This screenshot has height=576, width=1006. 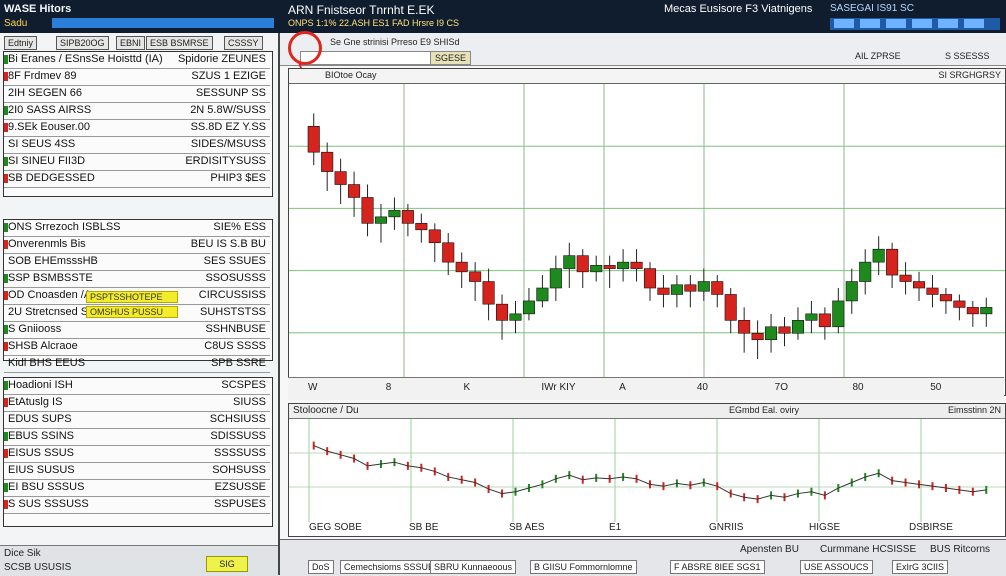 I want to click on highlight-badge-2: OMSHUS PUSSU, so click(x=132, y=312).